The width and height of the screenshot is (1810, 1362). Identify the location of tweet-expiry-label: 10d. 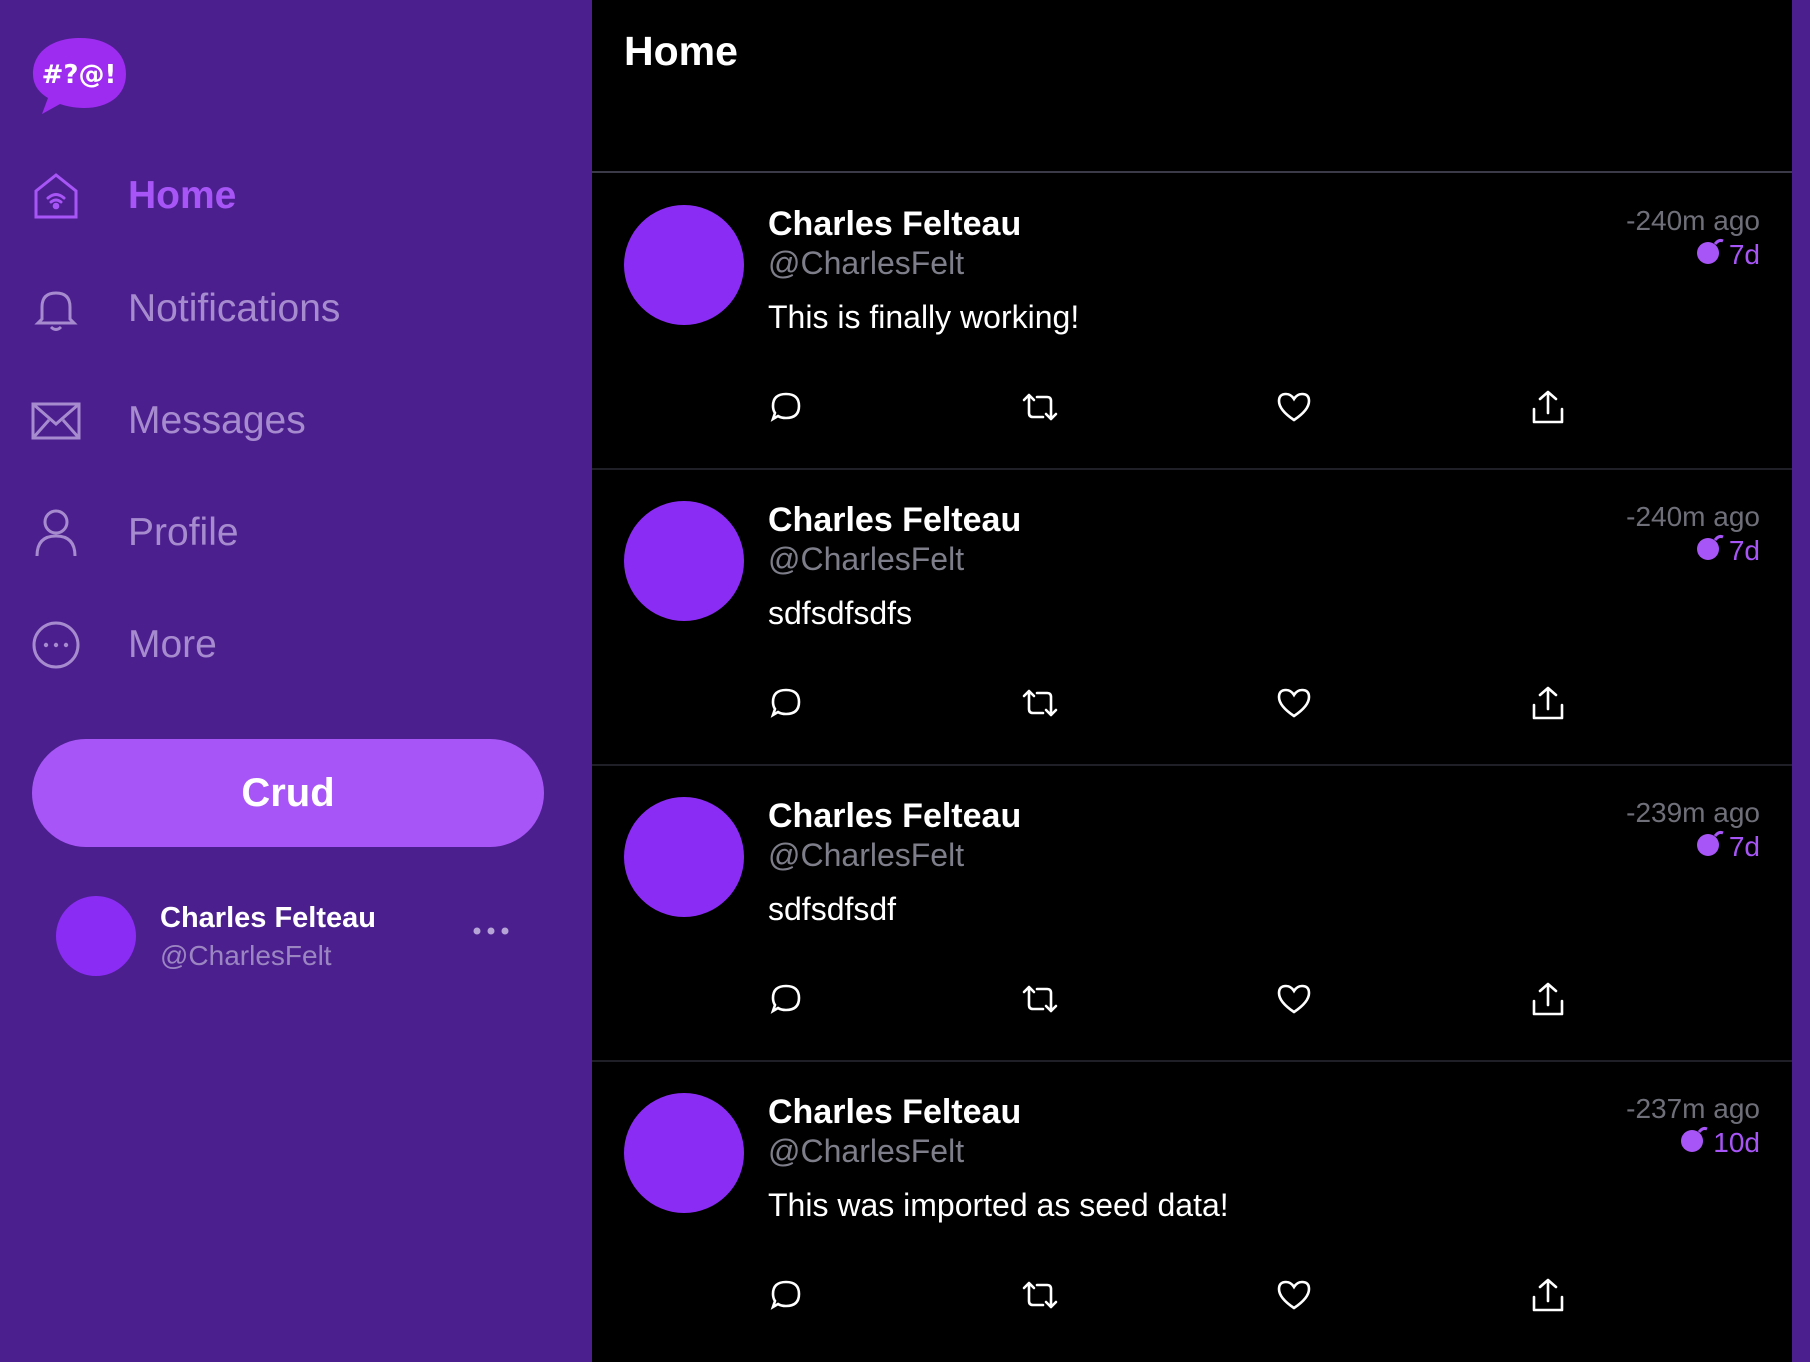
(1736, 1142).